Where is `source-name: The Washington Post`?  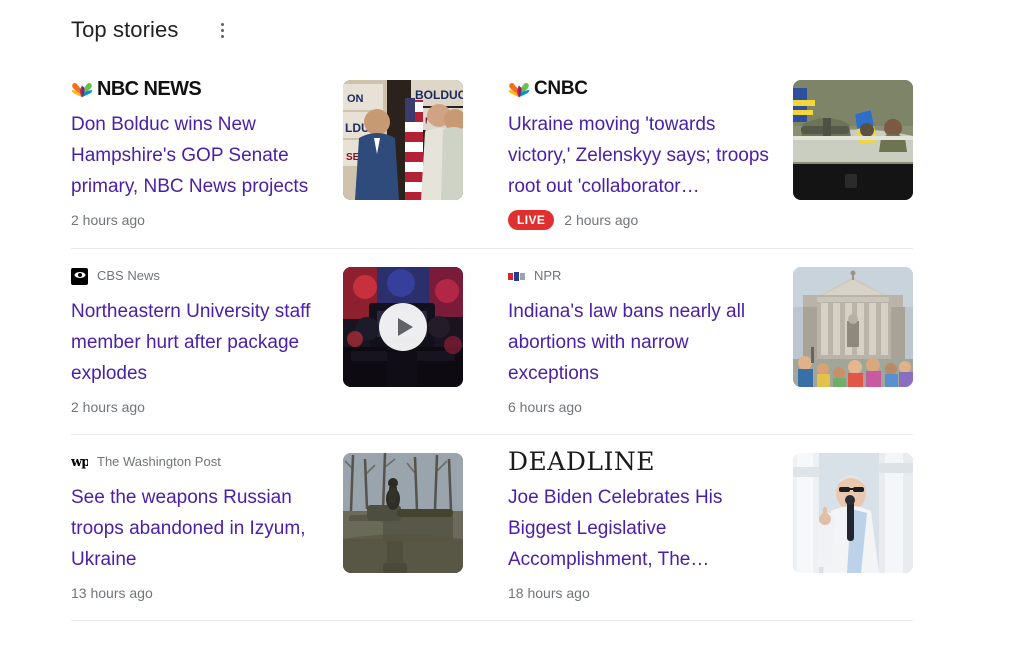 source-name: The Washington Post is located at coordinates (159, 461).